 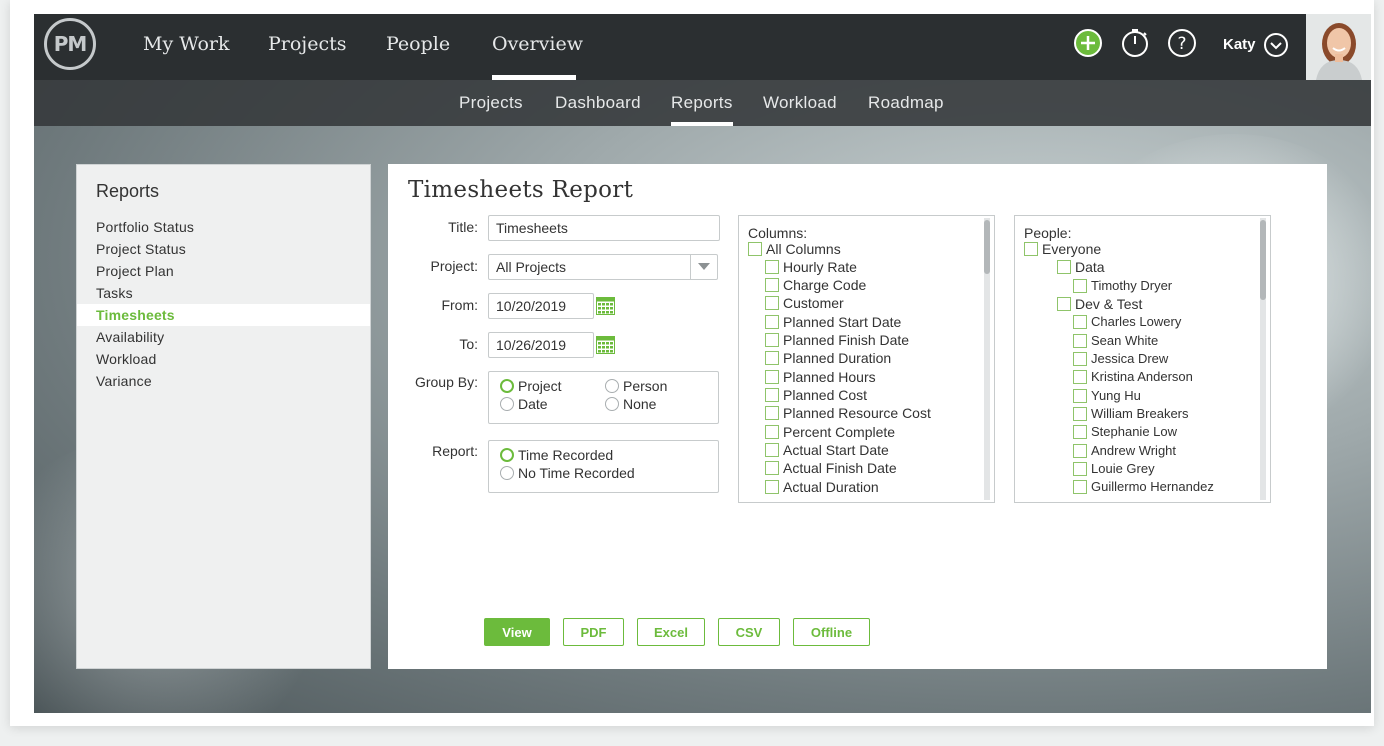 I want to click on column-checkbox: Planned Duration, so click(x=828, y=358).